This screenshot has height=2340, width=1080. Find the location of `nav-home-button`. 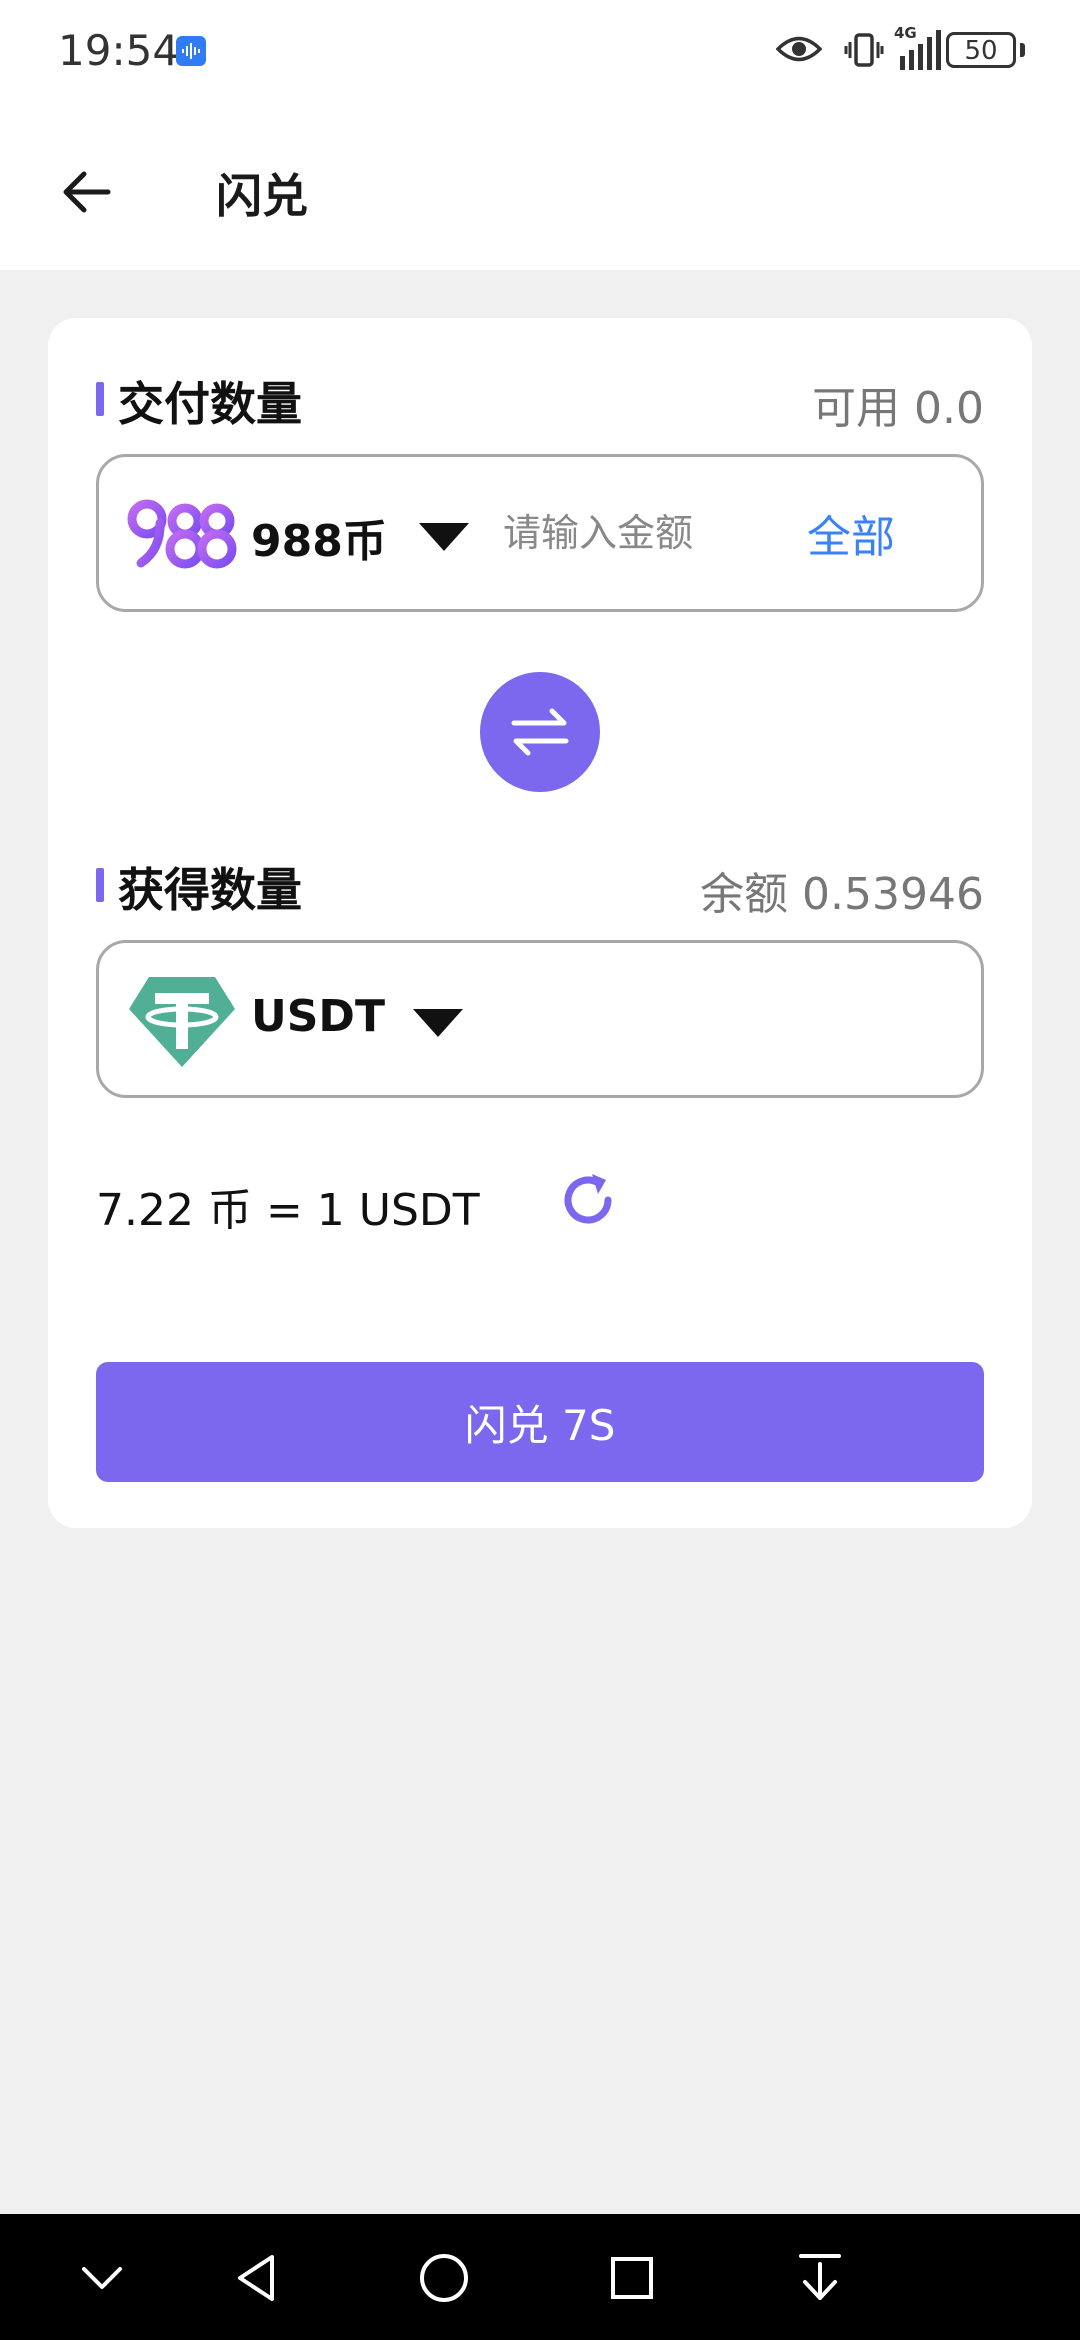

nav-home-button is located at coordinates (444, 2278).